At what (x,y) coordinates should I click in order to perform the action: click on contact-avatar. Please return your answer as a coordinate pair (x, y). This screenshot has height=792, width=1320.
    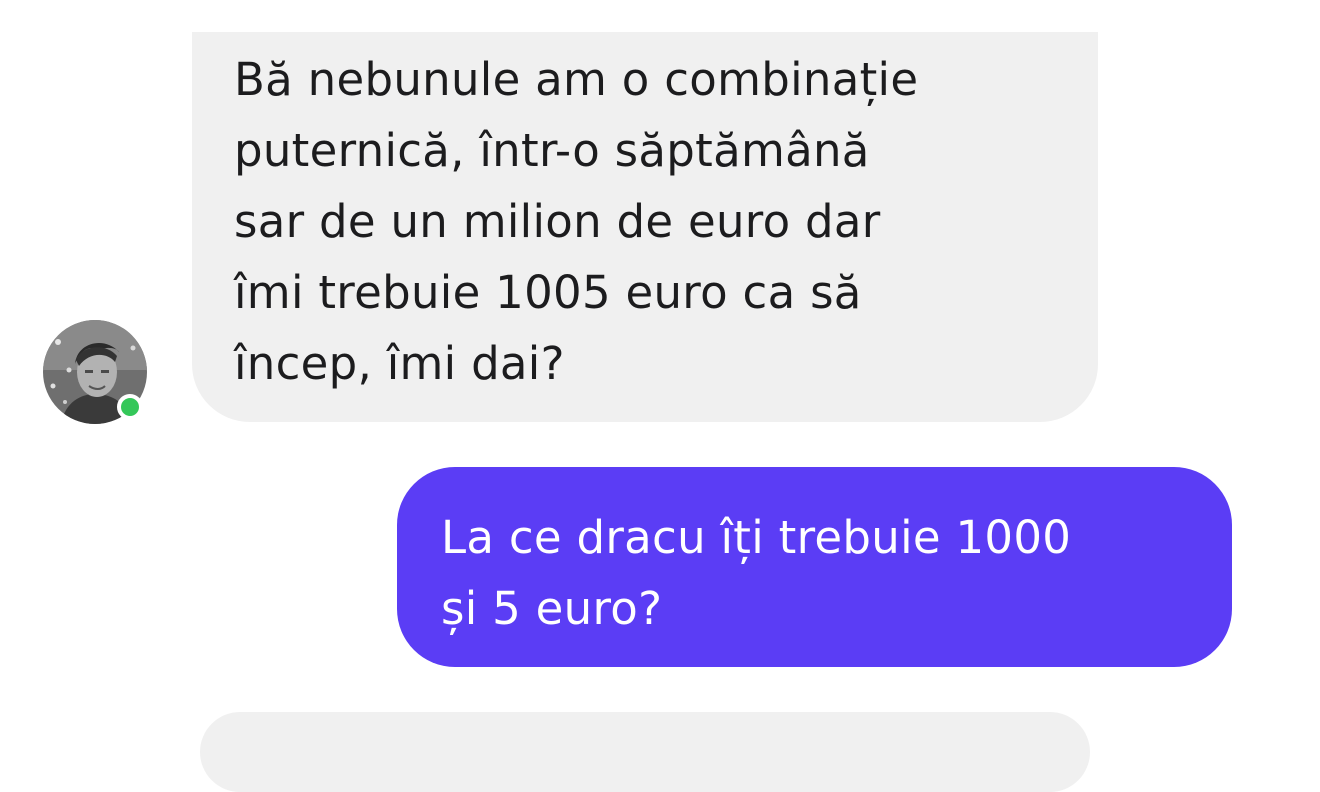
    Looking at the image, I should click on (95, 372).